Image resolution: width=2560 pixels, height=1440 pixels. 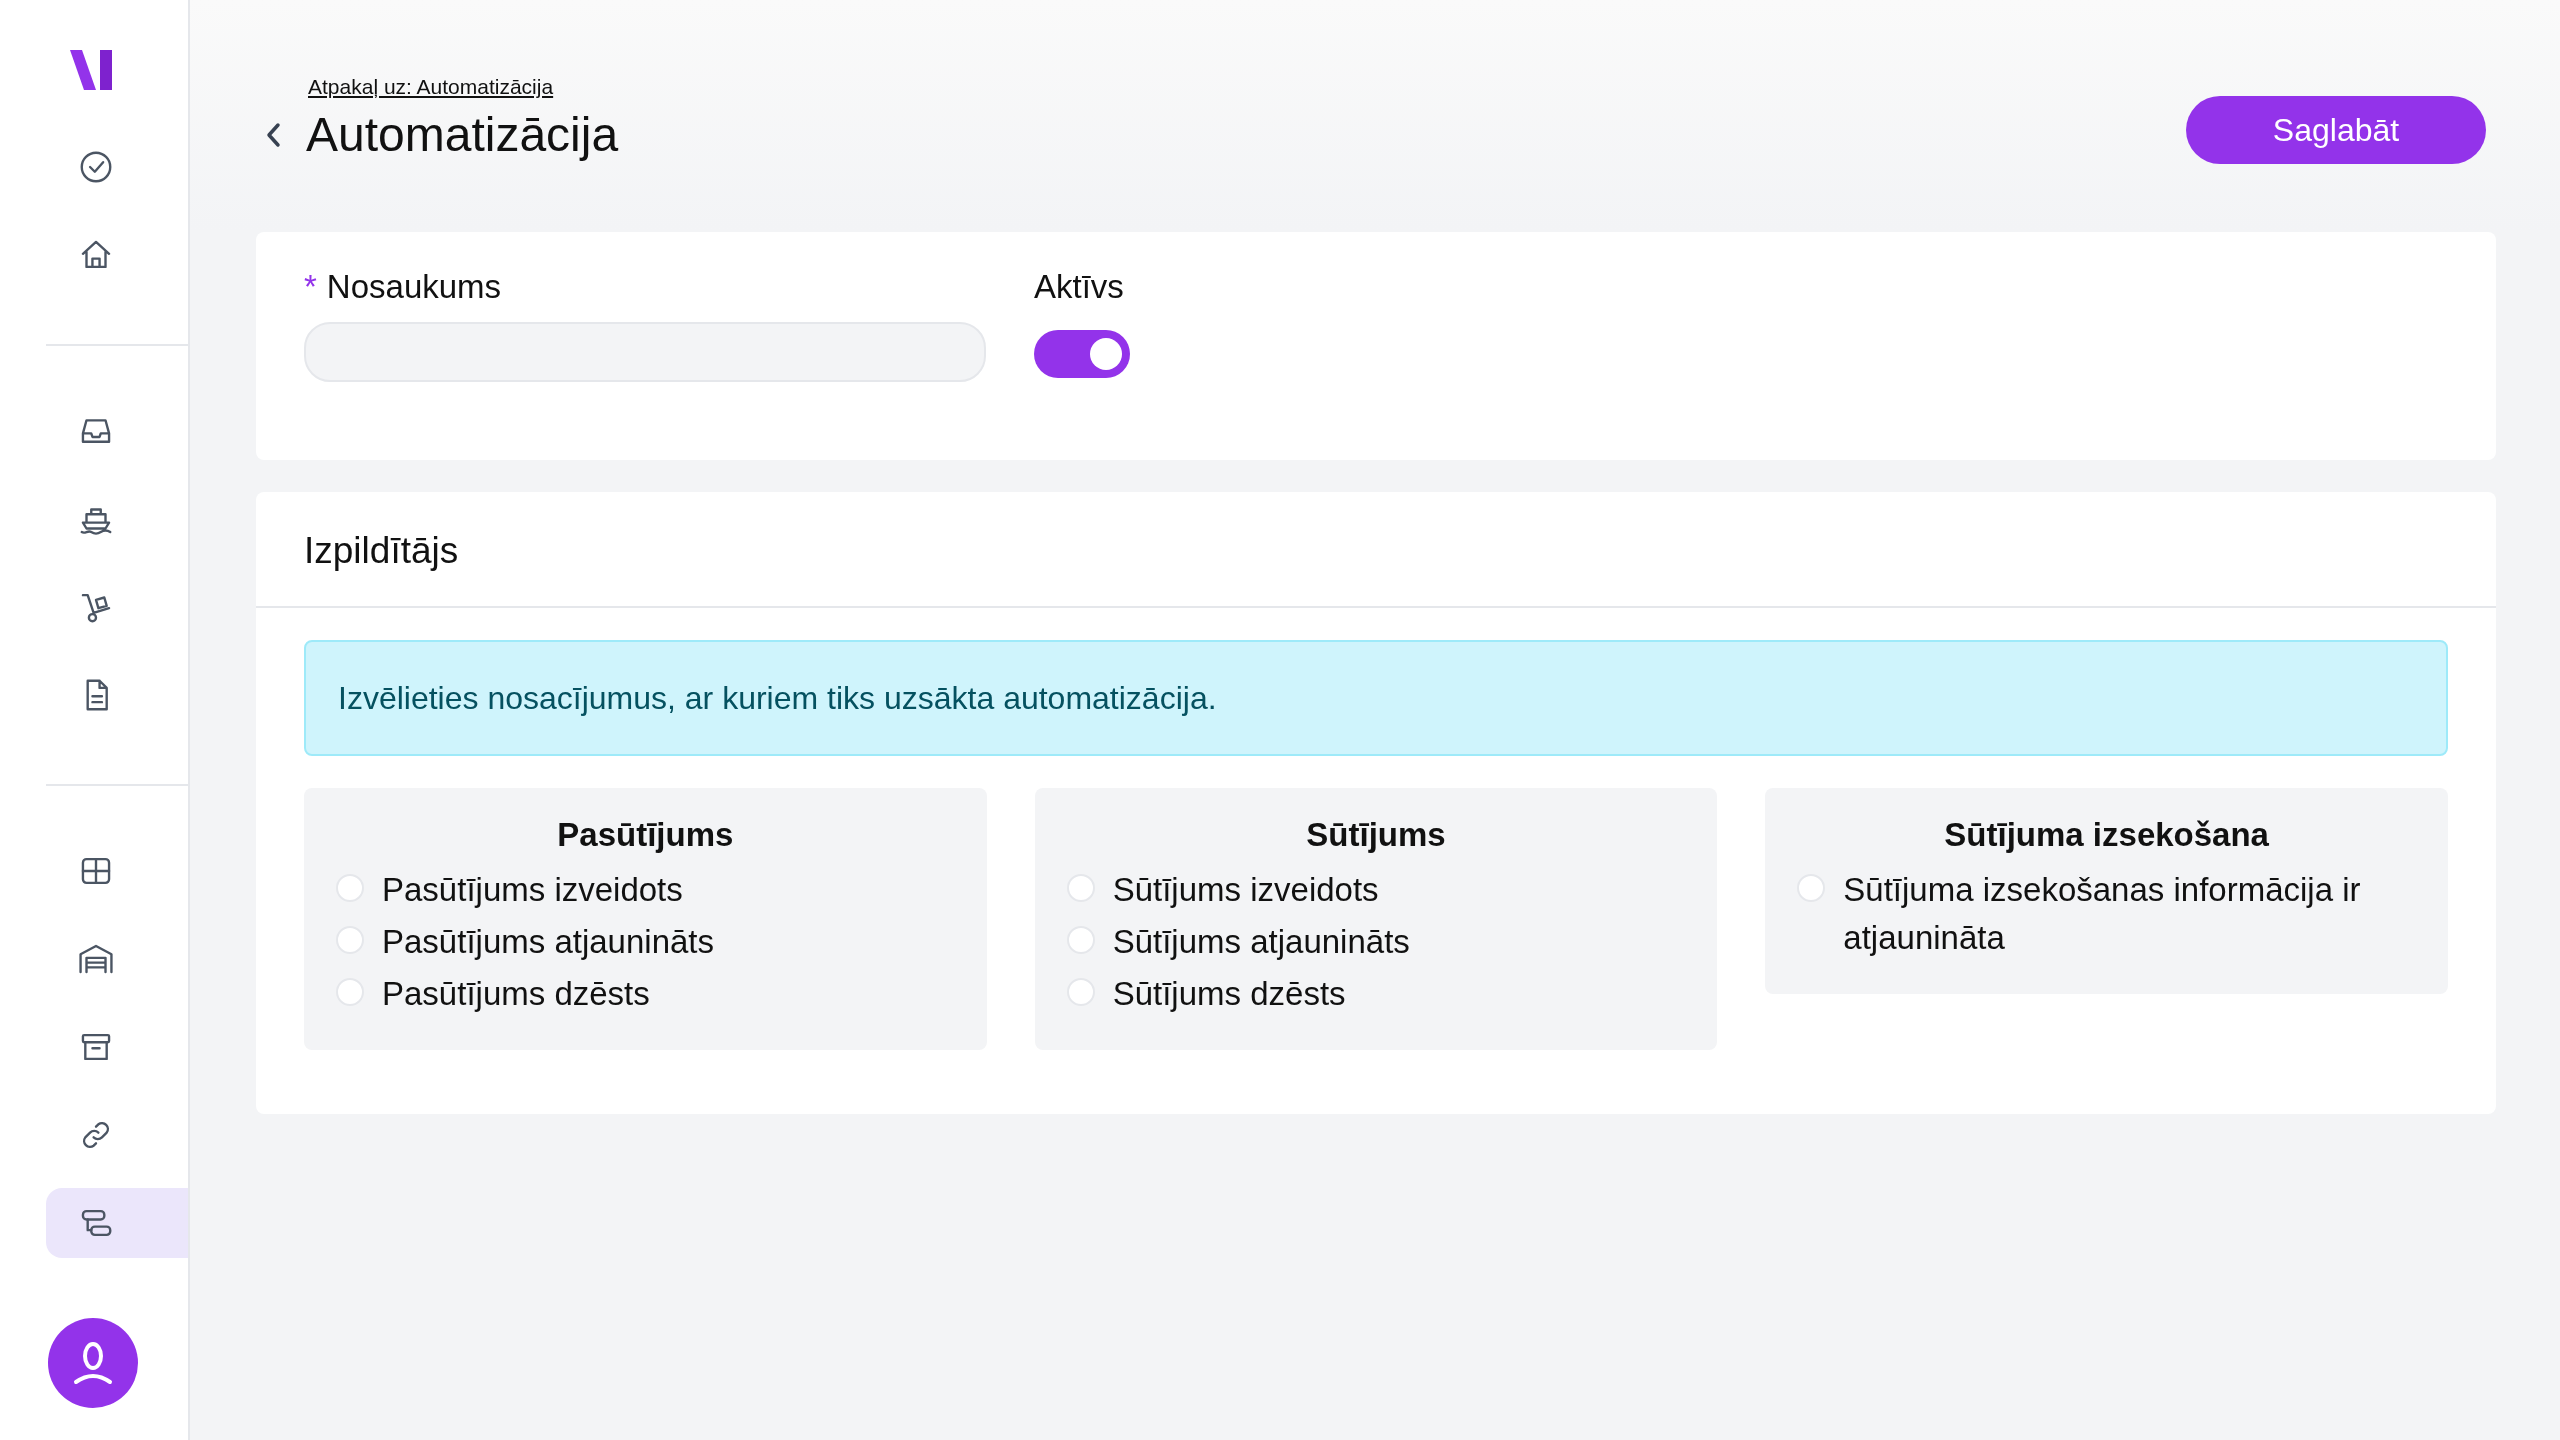 What do you see at coordinates (1229, 994) in the screenshot?
I see `option-label: Sūtījums dzēsts` at bounding box center [1229, 994].